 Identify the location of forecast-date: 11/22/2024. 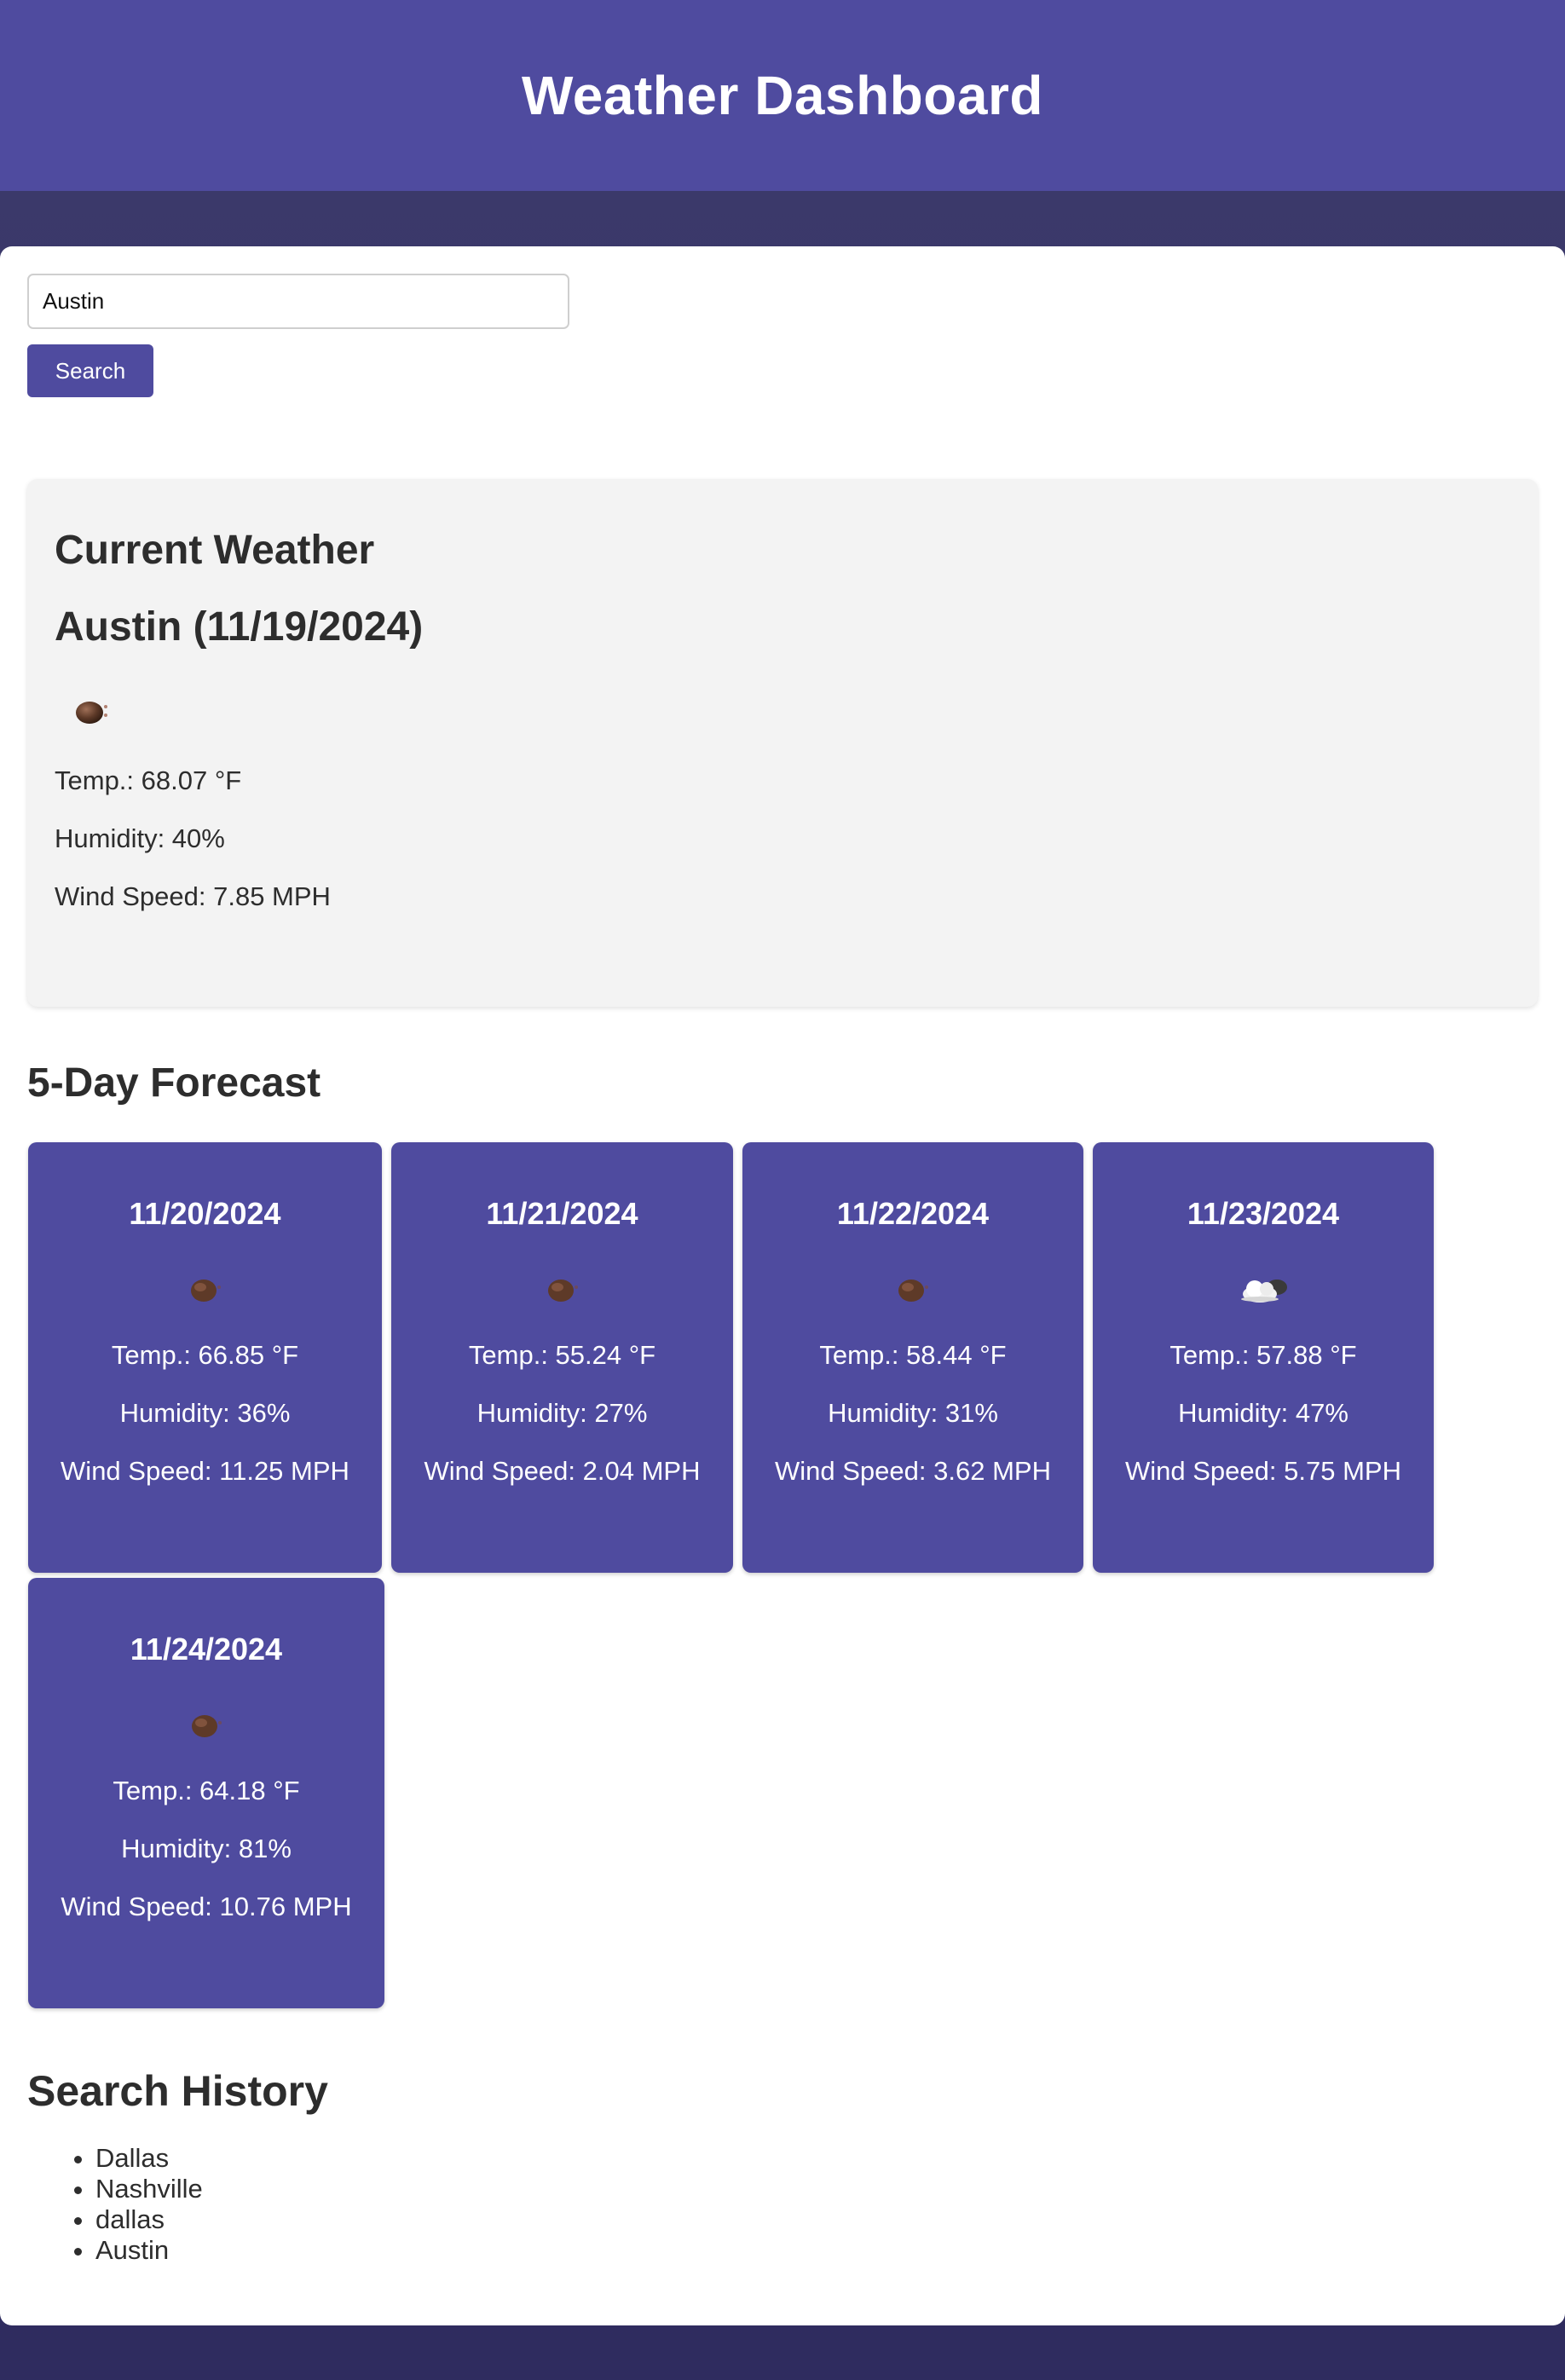
(913, 1213).